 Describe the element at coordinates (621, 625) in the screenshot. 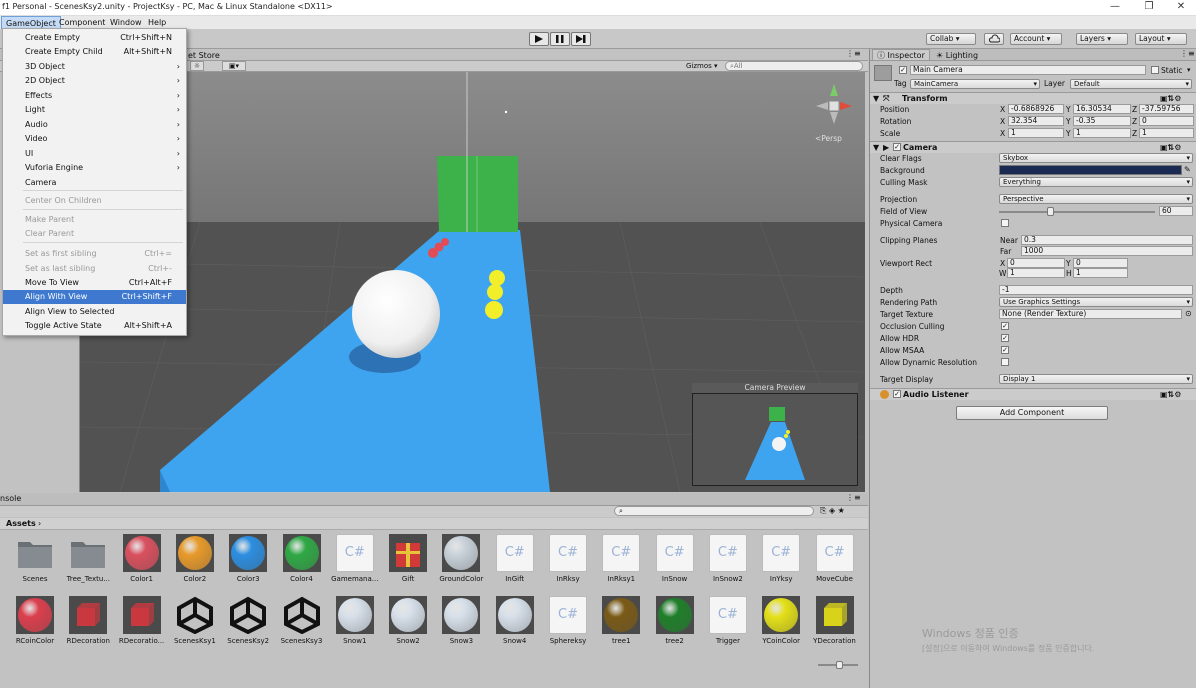

I see `asset-item: tree1` at that location.